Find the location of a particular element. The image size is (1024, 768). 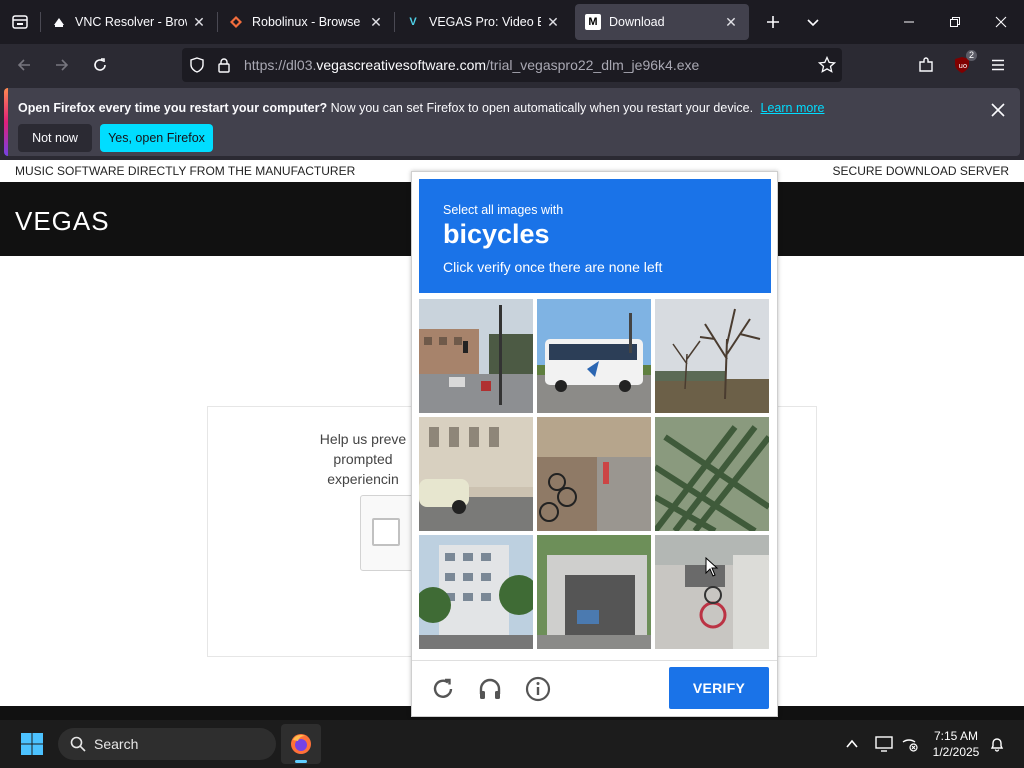

tab-download: M Download ✕ is located at coordinates (662, 22).